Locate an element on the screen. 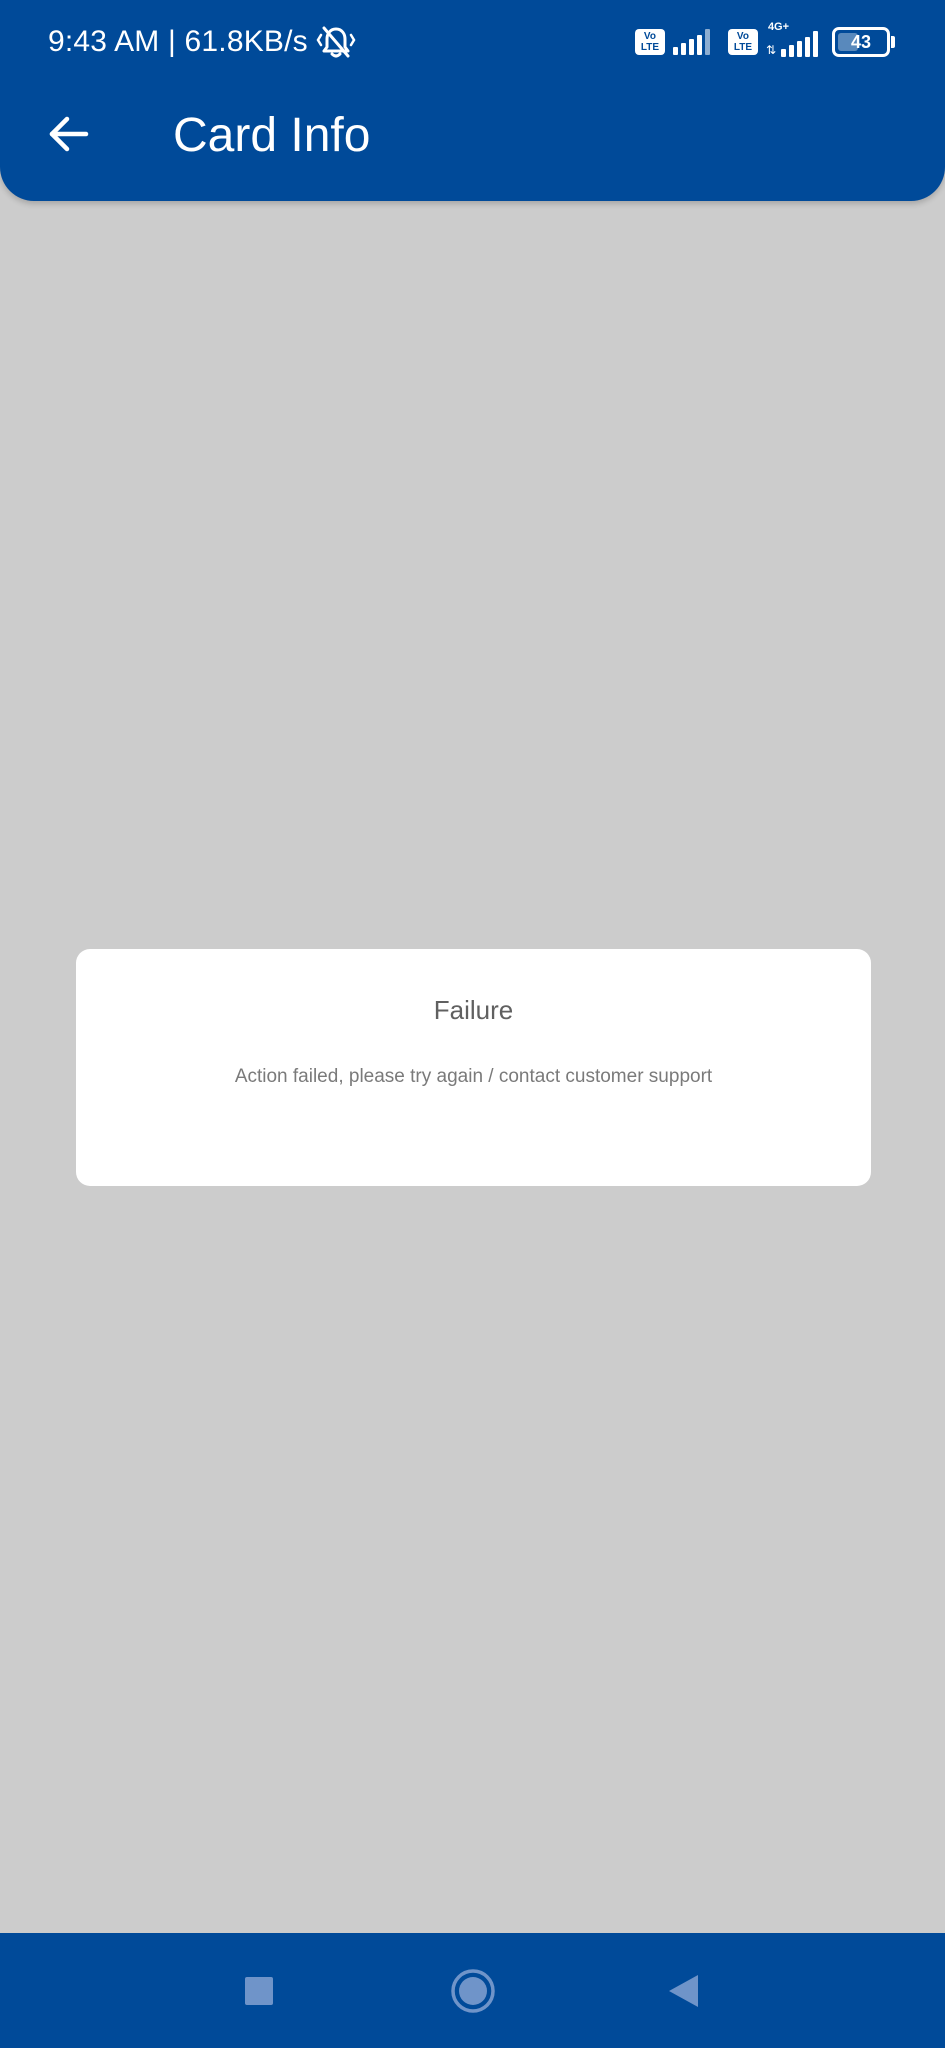 This screenshot has height=2048, width=945. volte-icon-2: Vo LTE is located at coordinates (742, 42).